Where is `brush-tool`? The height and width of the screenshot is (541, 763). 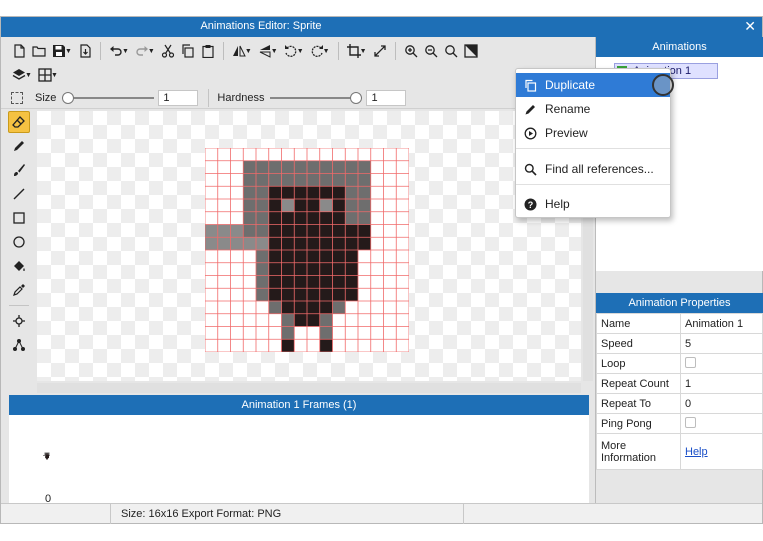
brush-tool is located at coordinates (19, 170).